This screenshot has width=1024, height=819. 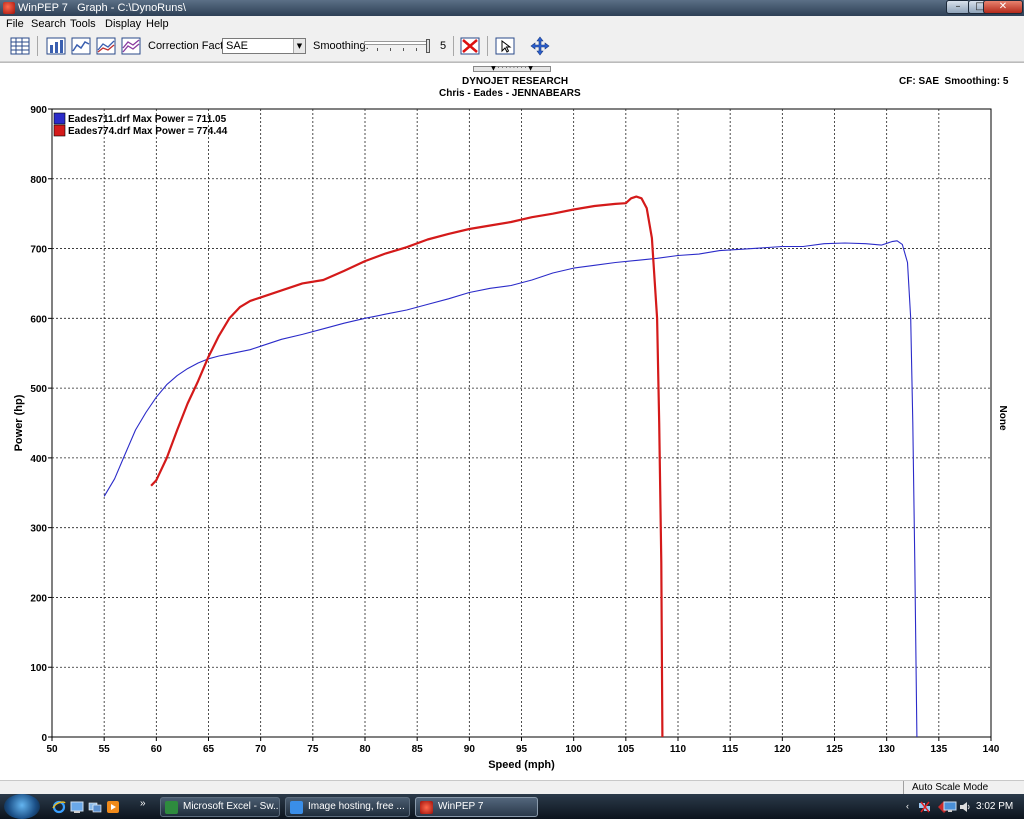 I want to click on show-desktop-icon, so click(x=77, y=807).